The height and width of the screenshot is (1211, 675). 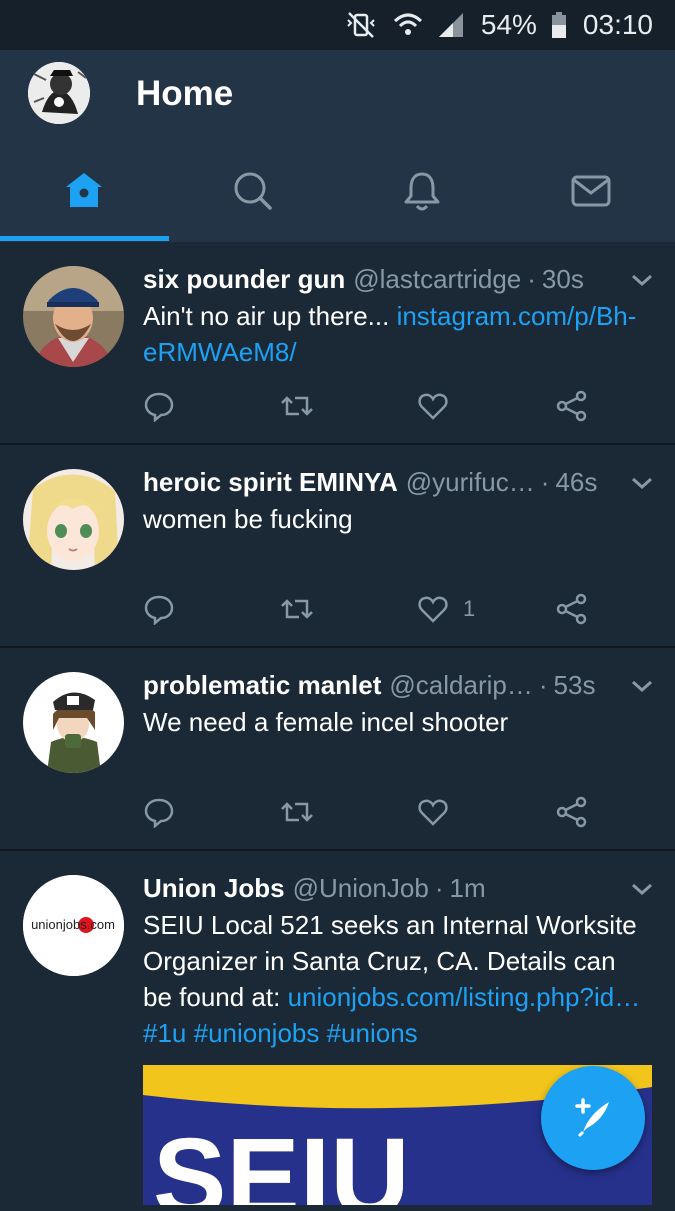 What do you see at coordinates (559, 25) in the screenshot?
I see `battery-icon` at bounding box center [559, 25].